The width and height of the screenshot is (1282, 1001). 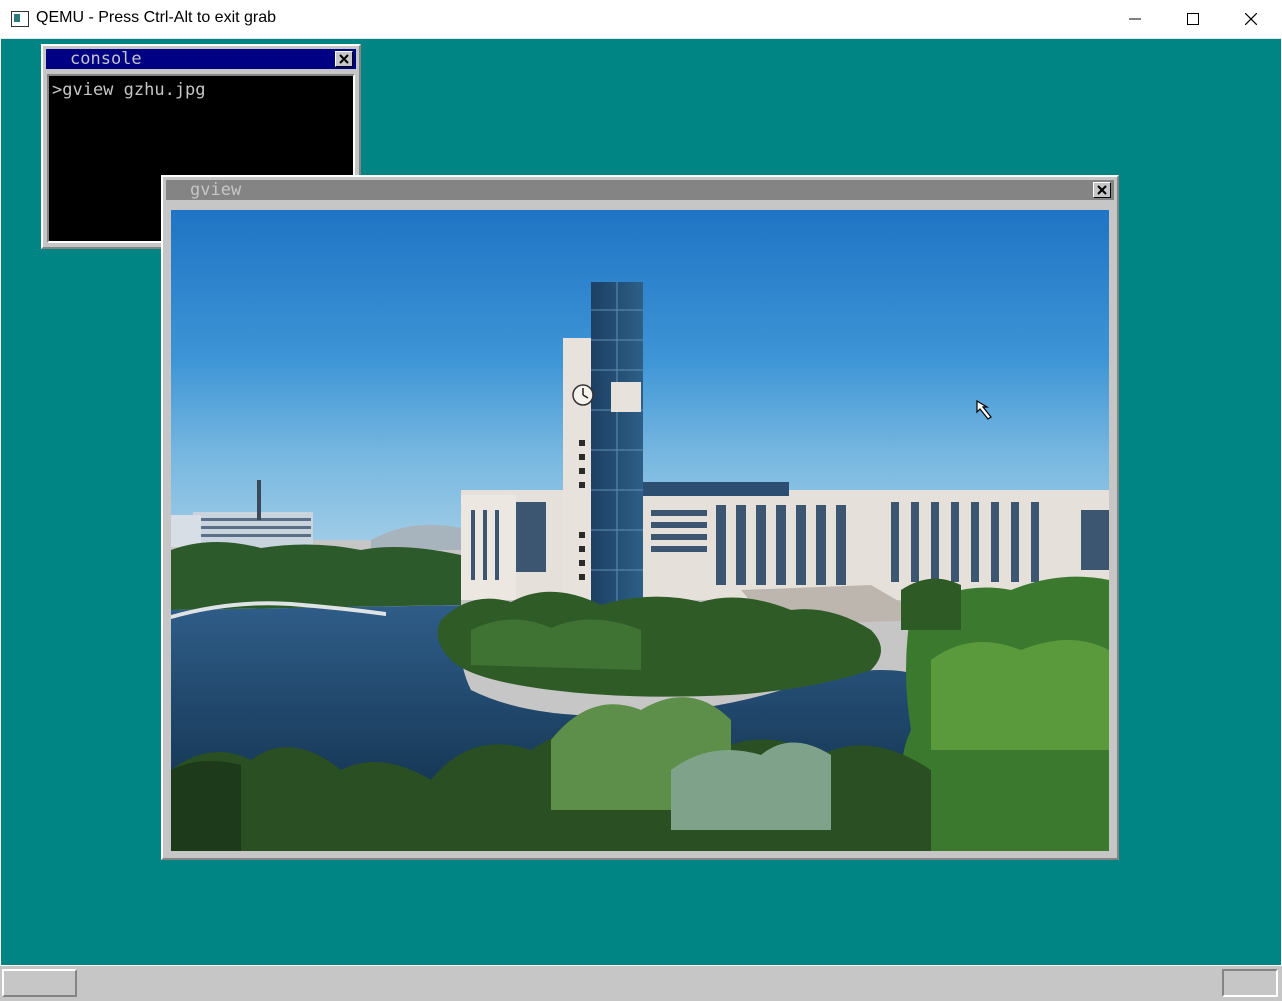 I want to click on taskbar-tray, so click(x=1250, y=983).